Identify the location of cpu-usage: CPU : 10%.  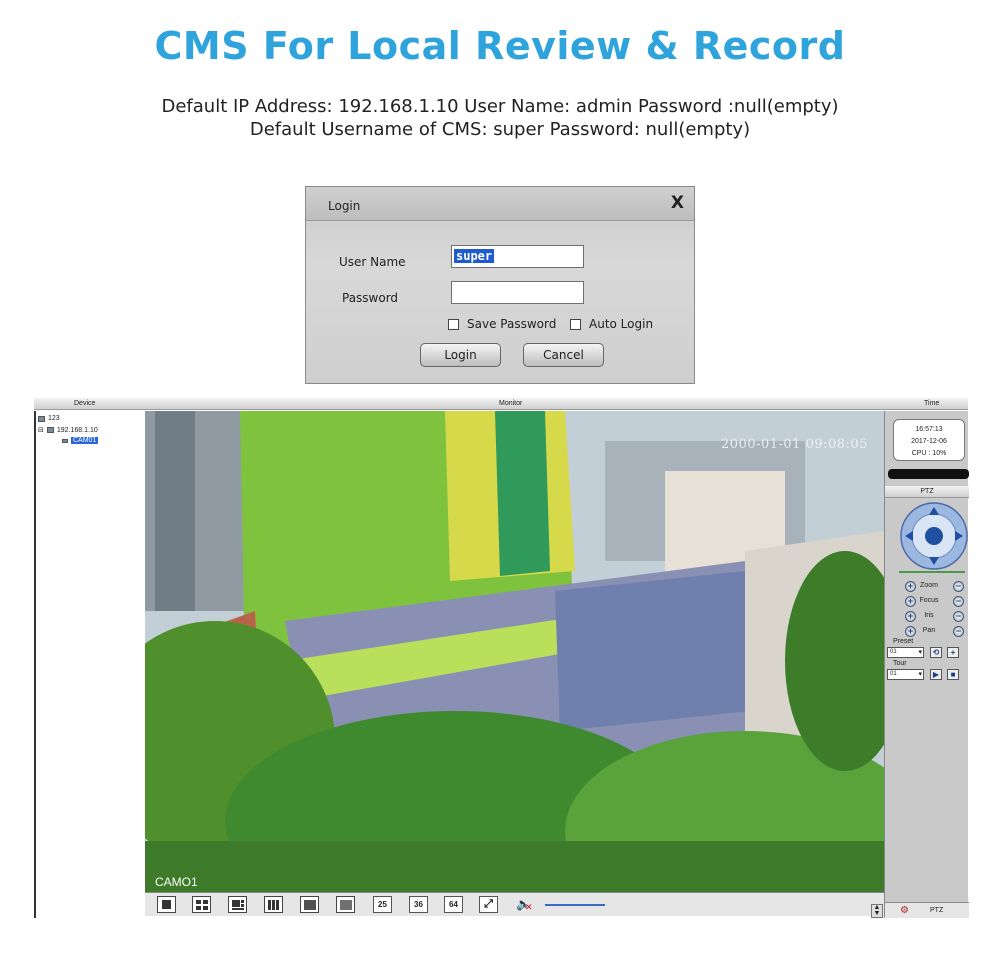
(929, 453).